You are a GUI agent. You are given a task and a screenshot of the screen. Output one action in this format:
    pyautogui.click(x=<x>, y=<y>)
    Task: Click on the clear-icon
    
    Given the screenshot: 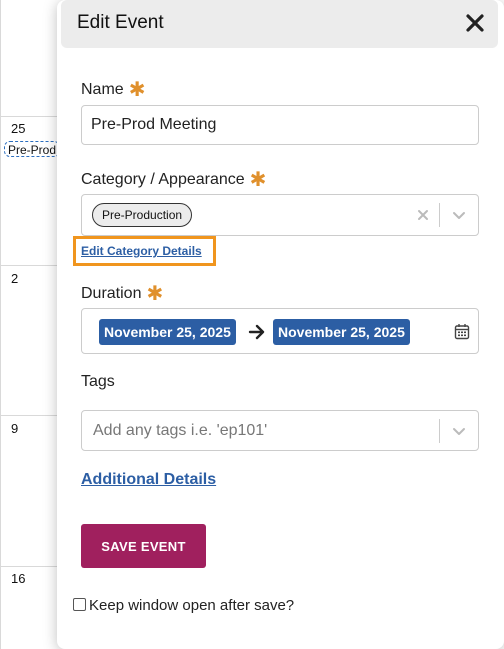 What is the action you would take?
    pyautogui.click(x=423, y=215)
    